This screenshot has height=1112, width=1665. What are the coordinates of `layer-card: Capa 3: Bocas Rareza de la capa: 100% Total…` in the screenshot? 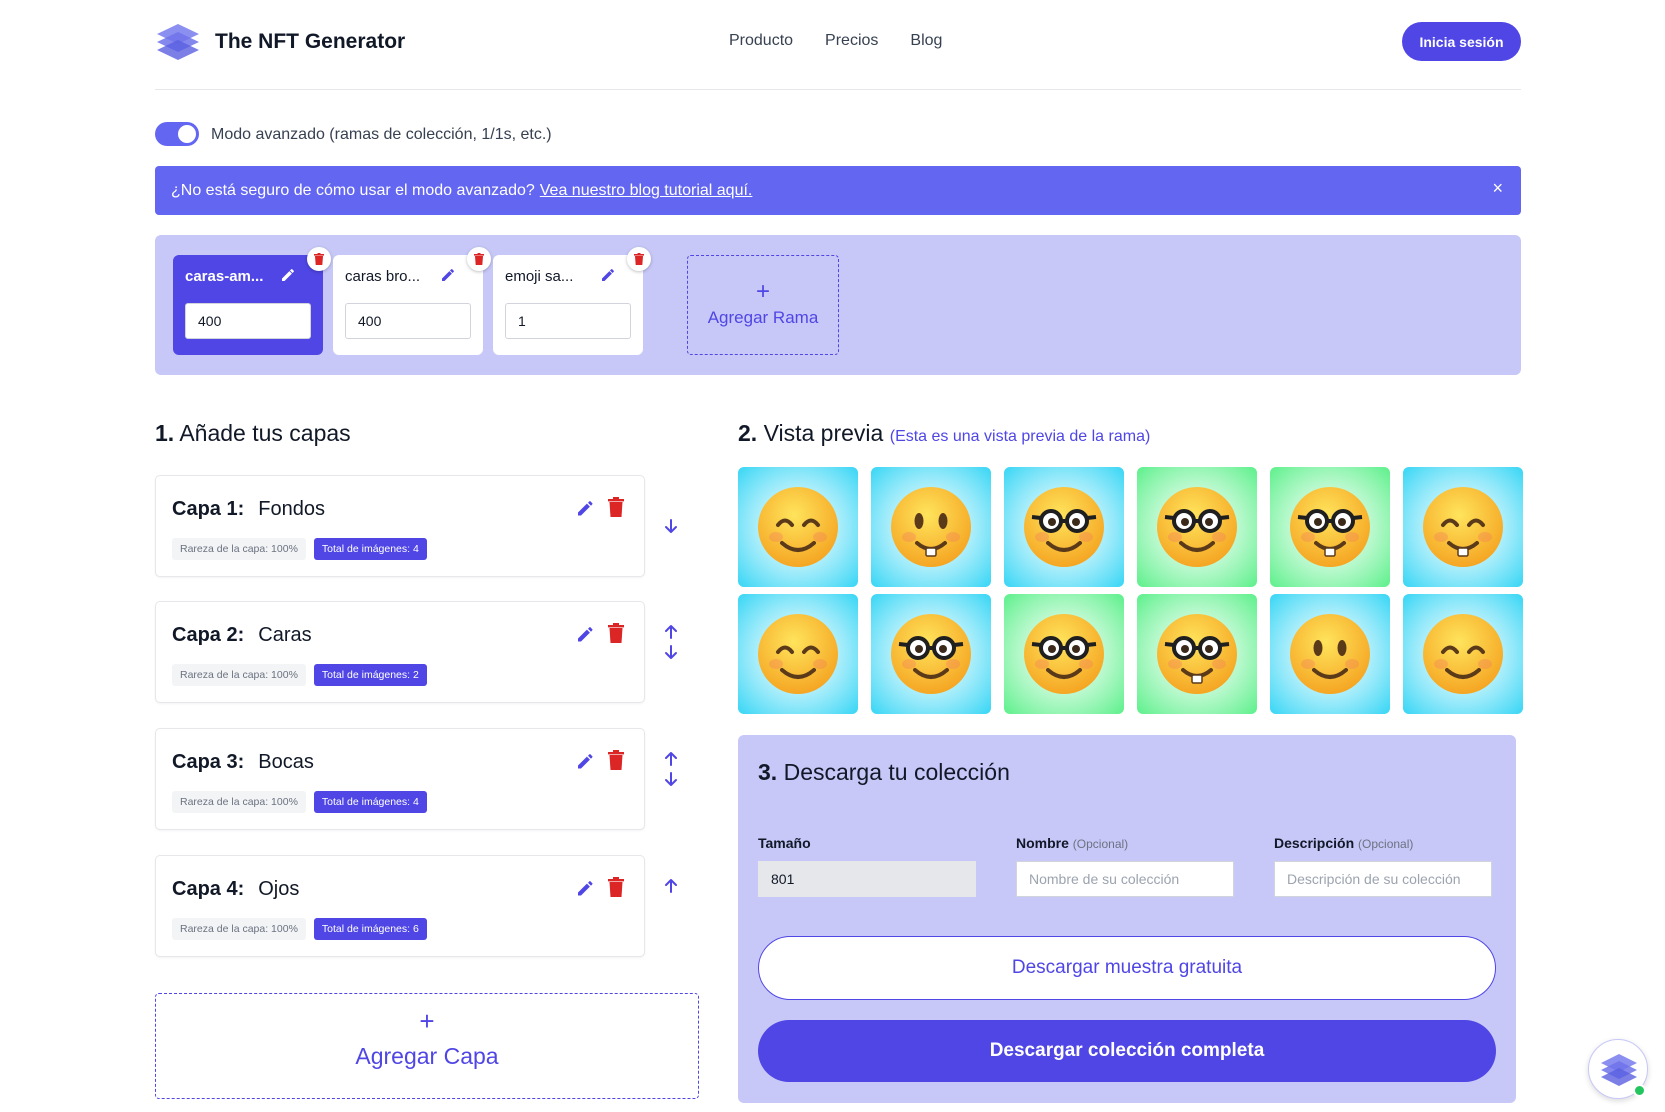 It's located at (400, 779).